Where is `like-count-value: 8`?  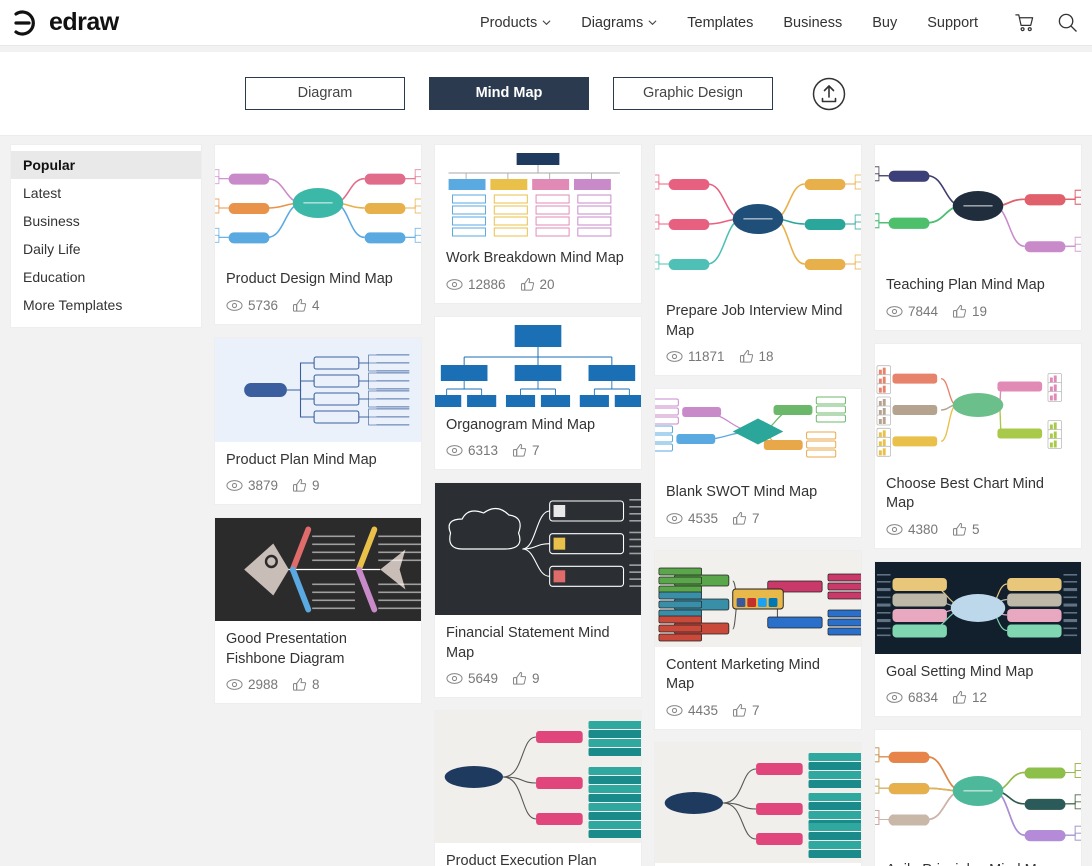 like-count-value: 8 is located at coordinates (316, 685).